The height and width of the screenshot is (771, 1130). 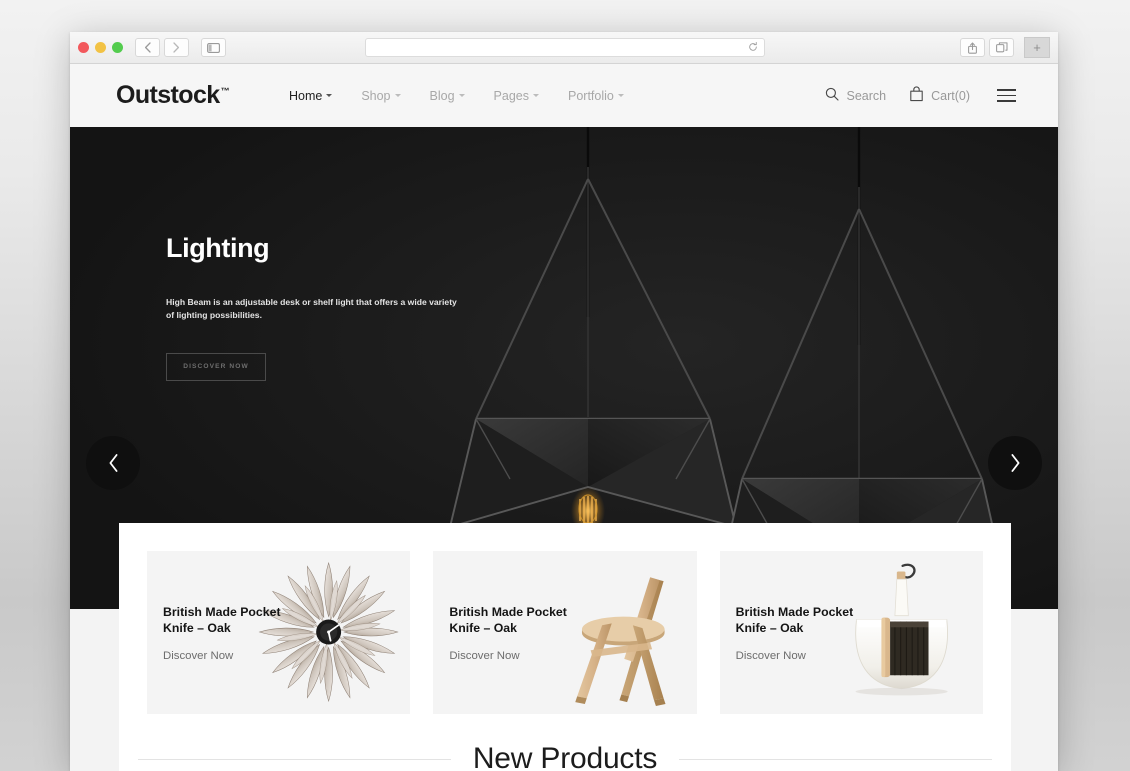 What do you see at coordinates (176, 47) in the screenshot?
I see `forward-button` at bounding box center [176, 47].